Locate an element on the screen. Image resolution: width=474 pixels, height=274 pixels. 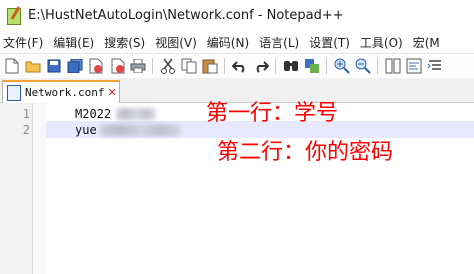
close-all-icon is located at coordinates (117, 66).